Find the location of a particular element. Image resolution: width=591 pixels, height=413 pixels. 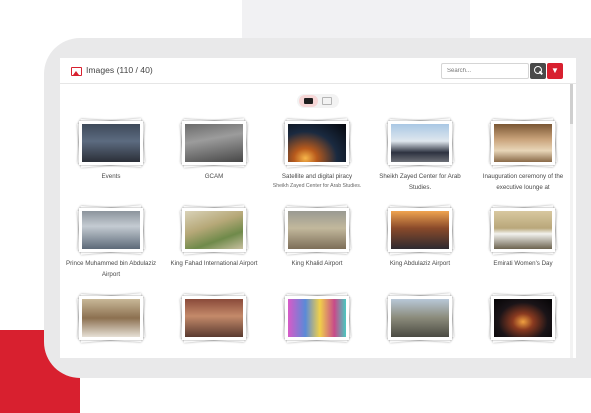

album-item: Sheikh Zayed Center for Arab Studies. is located at coordinates (420, 155).